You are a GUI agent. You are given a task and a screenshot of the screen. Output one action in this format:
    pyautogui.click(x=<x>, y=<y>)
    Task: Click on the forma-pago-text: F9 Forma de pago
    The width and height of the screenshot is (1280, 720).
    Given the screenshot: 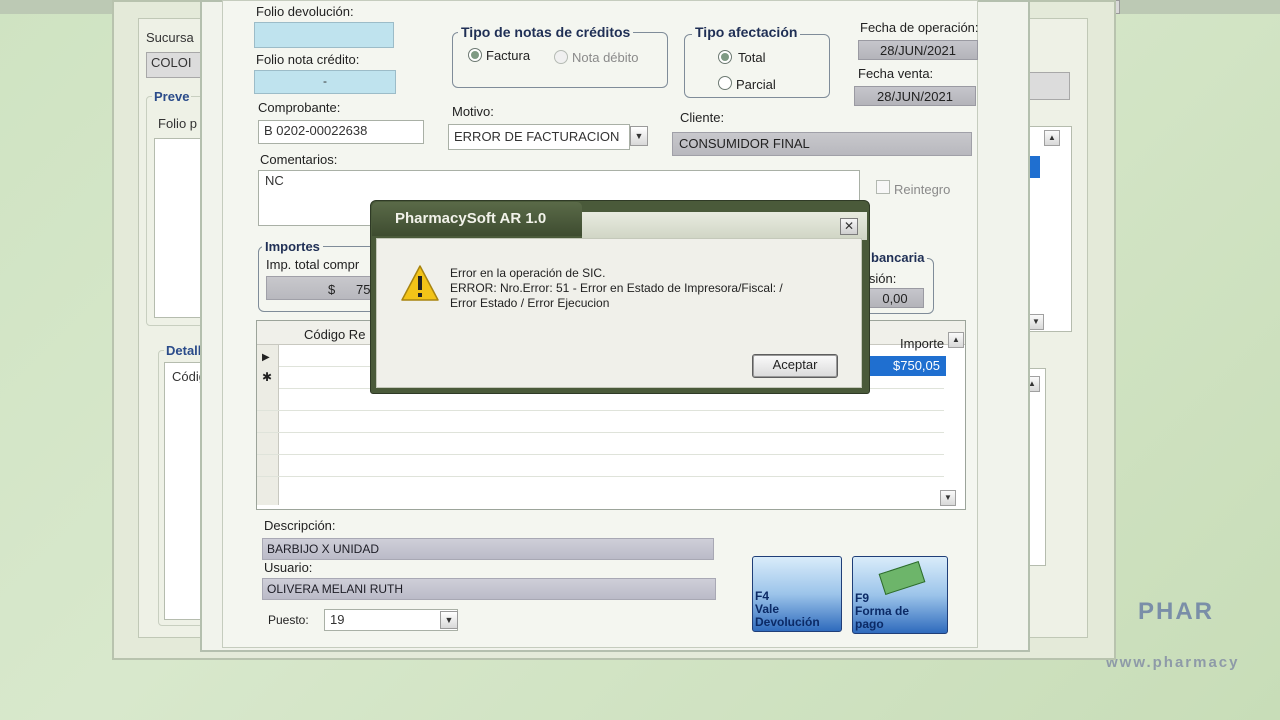 What is the action you would take?
    pyautogui.click(x=882, y=611)
    